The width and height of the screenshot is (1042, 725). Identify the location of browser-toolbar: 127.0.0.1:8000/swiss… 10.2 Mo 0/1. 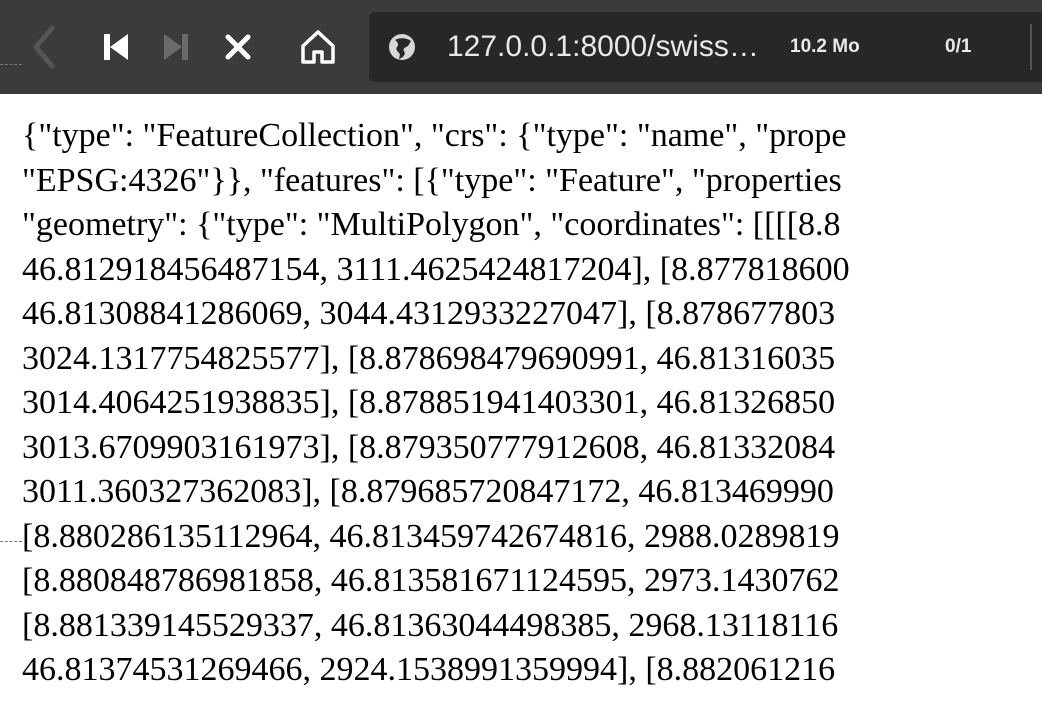
(521, 47).